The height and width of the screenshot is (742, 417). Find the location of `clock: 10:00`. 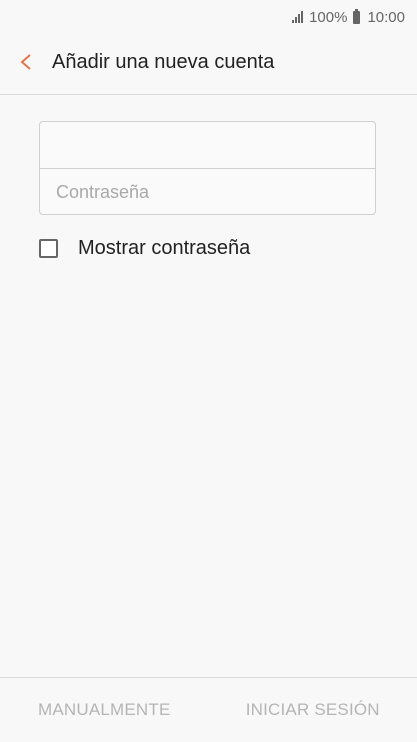

clock: 10:00 is located at coordinates (386, 17).